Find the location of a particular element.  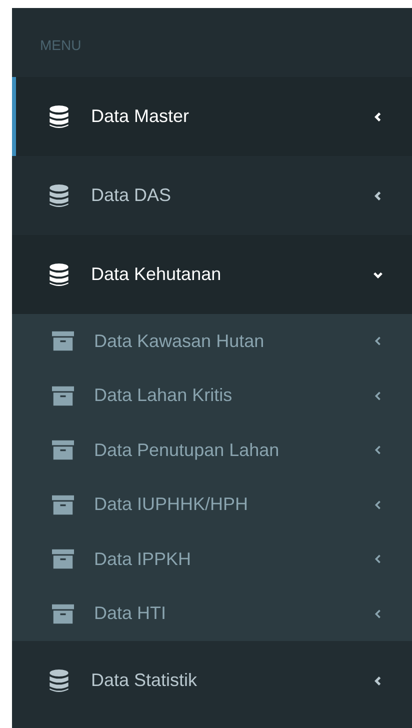

submenu-item: Data Penutupan Lahan is located at coordinates (212, 450).